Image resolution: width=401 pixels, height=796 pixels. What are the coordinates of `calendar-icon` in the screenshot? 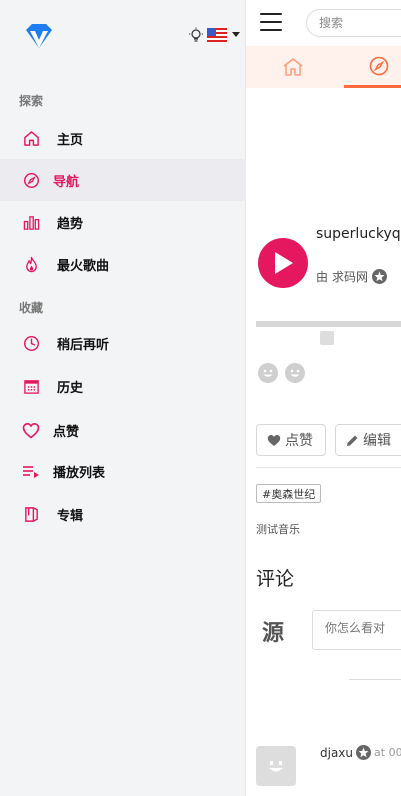 It's located at (31, 386).